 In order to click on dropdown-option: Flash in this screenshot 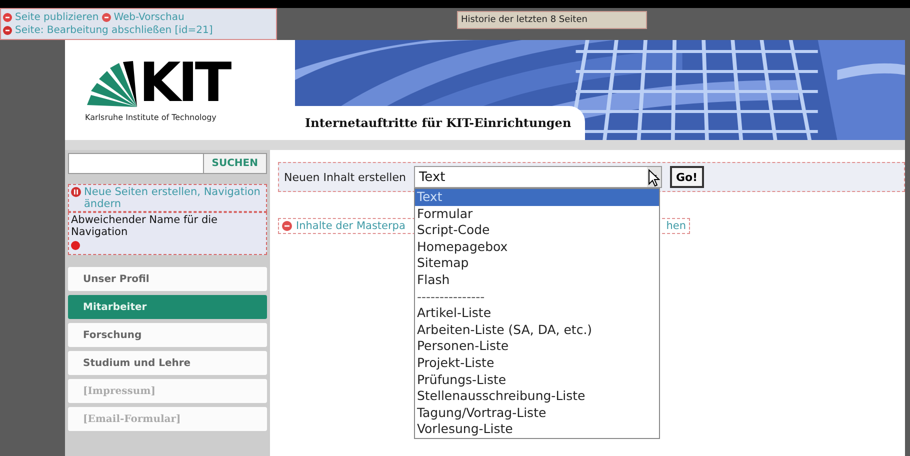, I will do `click(536, 280)`.